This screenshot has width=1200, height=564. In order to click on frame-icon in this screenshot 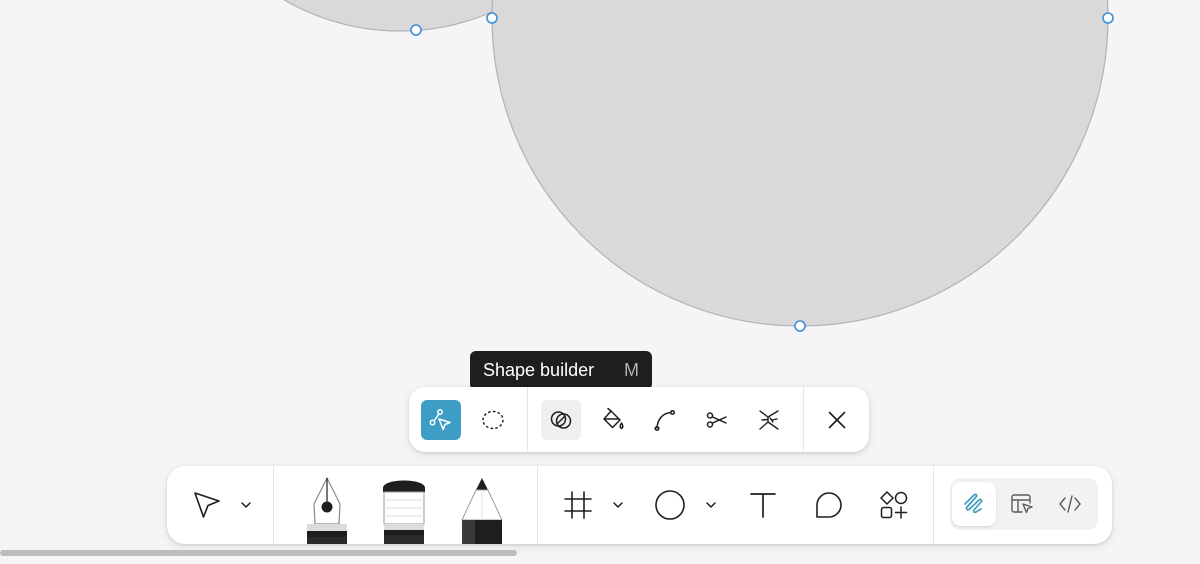, I will do `click(578, 505)`.